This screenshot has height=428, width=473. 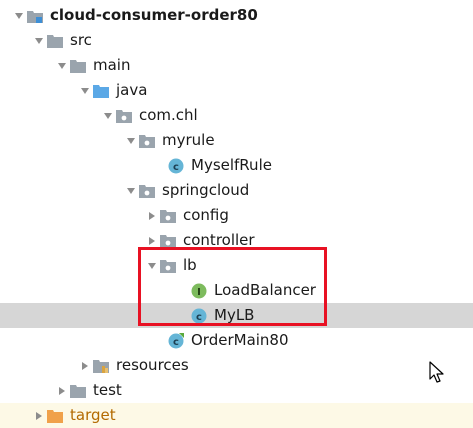 I want to click on svg-text: I, so click(x=199, y=292).